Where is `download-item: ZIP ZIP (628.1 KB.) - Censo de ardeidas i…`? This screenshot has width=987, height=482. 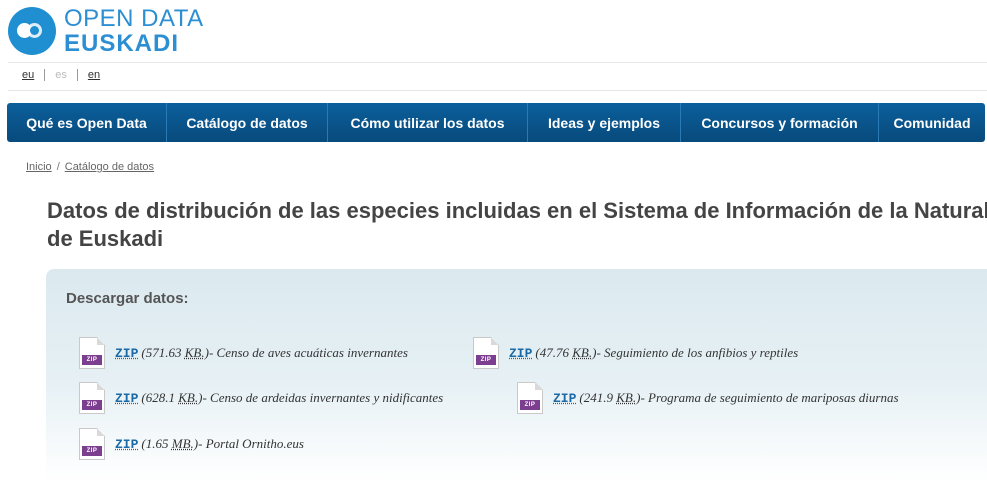 download-item: ZIP ZIP (628.1 KB.) - Censo de ardeidas i… is located at coordinates (261, 398).